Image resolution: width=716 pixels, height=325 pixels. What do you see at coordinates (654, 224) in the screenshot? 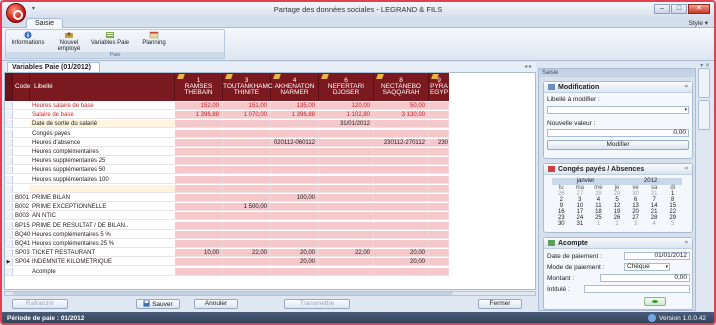
I see `calendar-day: 4` at bounding box center [654, 224].